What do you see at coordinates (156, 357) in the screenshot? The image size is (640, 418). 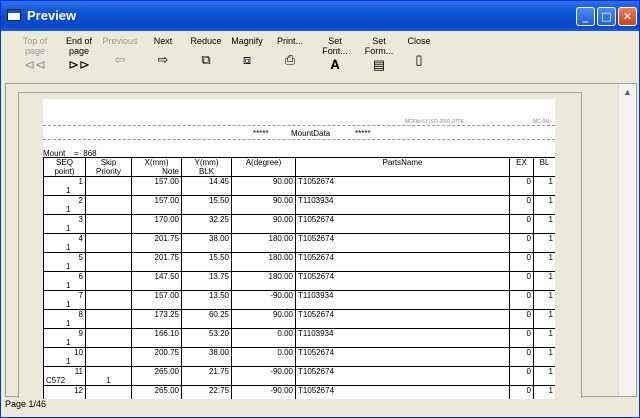 I see `x-cell: 200.75` at bounding box center [156, 357].